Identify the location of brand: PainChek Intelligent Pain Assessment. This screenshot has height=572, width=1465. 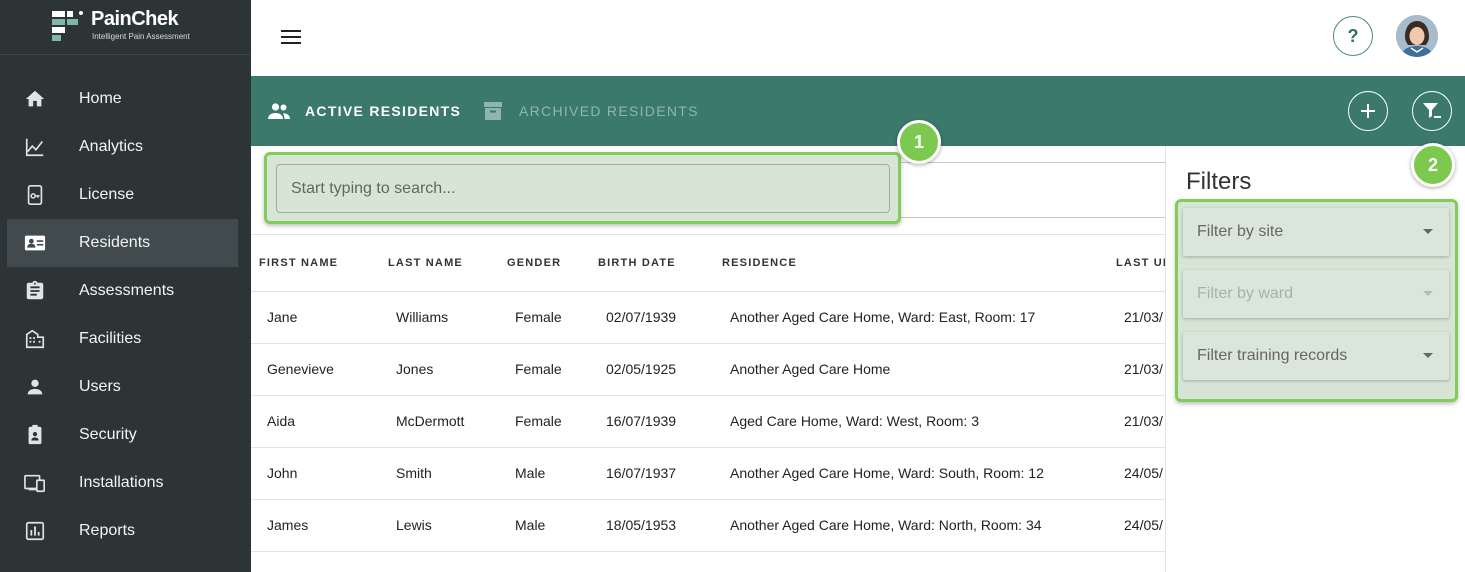
(125, 27).